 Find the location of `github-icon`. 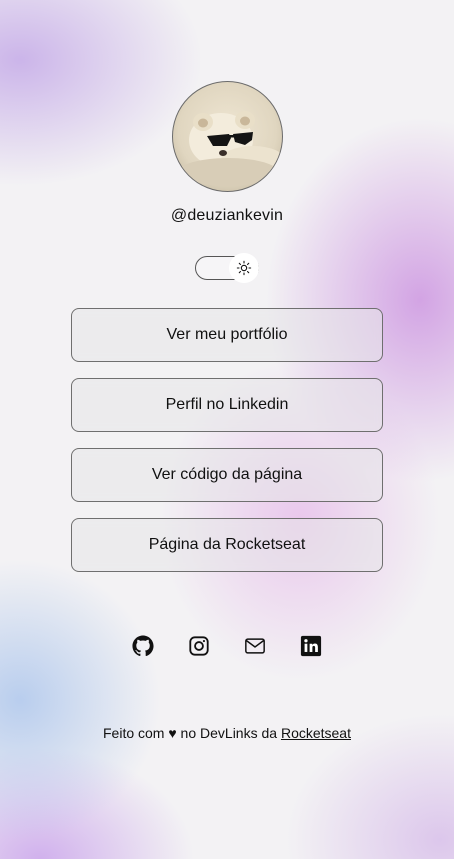

github-icon is located at coordinates (143, 646).